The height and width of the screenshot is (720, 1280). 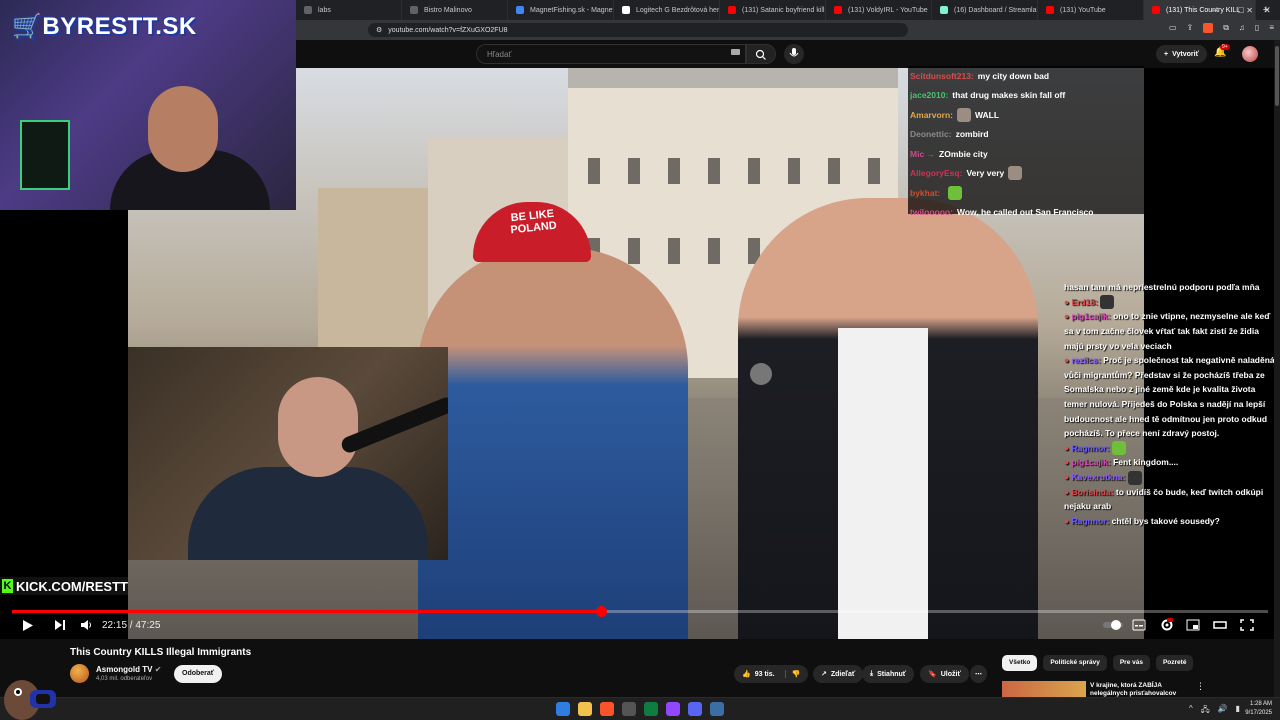 What do you see at coordinates (1026, 135) in the screenshot?
I see `chat-message: Deonettic: zombird` at bounding box center [1026, 135].